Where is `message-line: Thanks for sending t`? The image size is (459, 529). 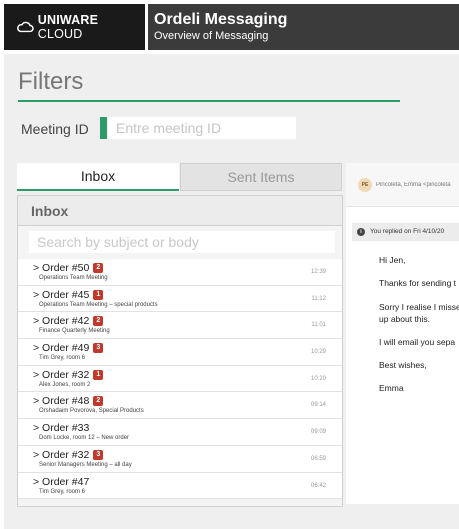
message-line: Thanks for sending t is located at coordinates (418, 283).